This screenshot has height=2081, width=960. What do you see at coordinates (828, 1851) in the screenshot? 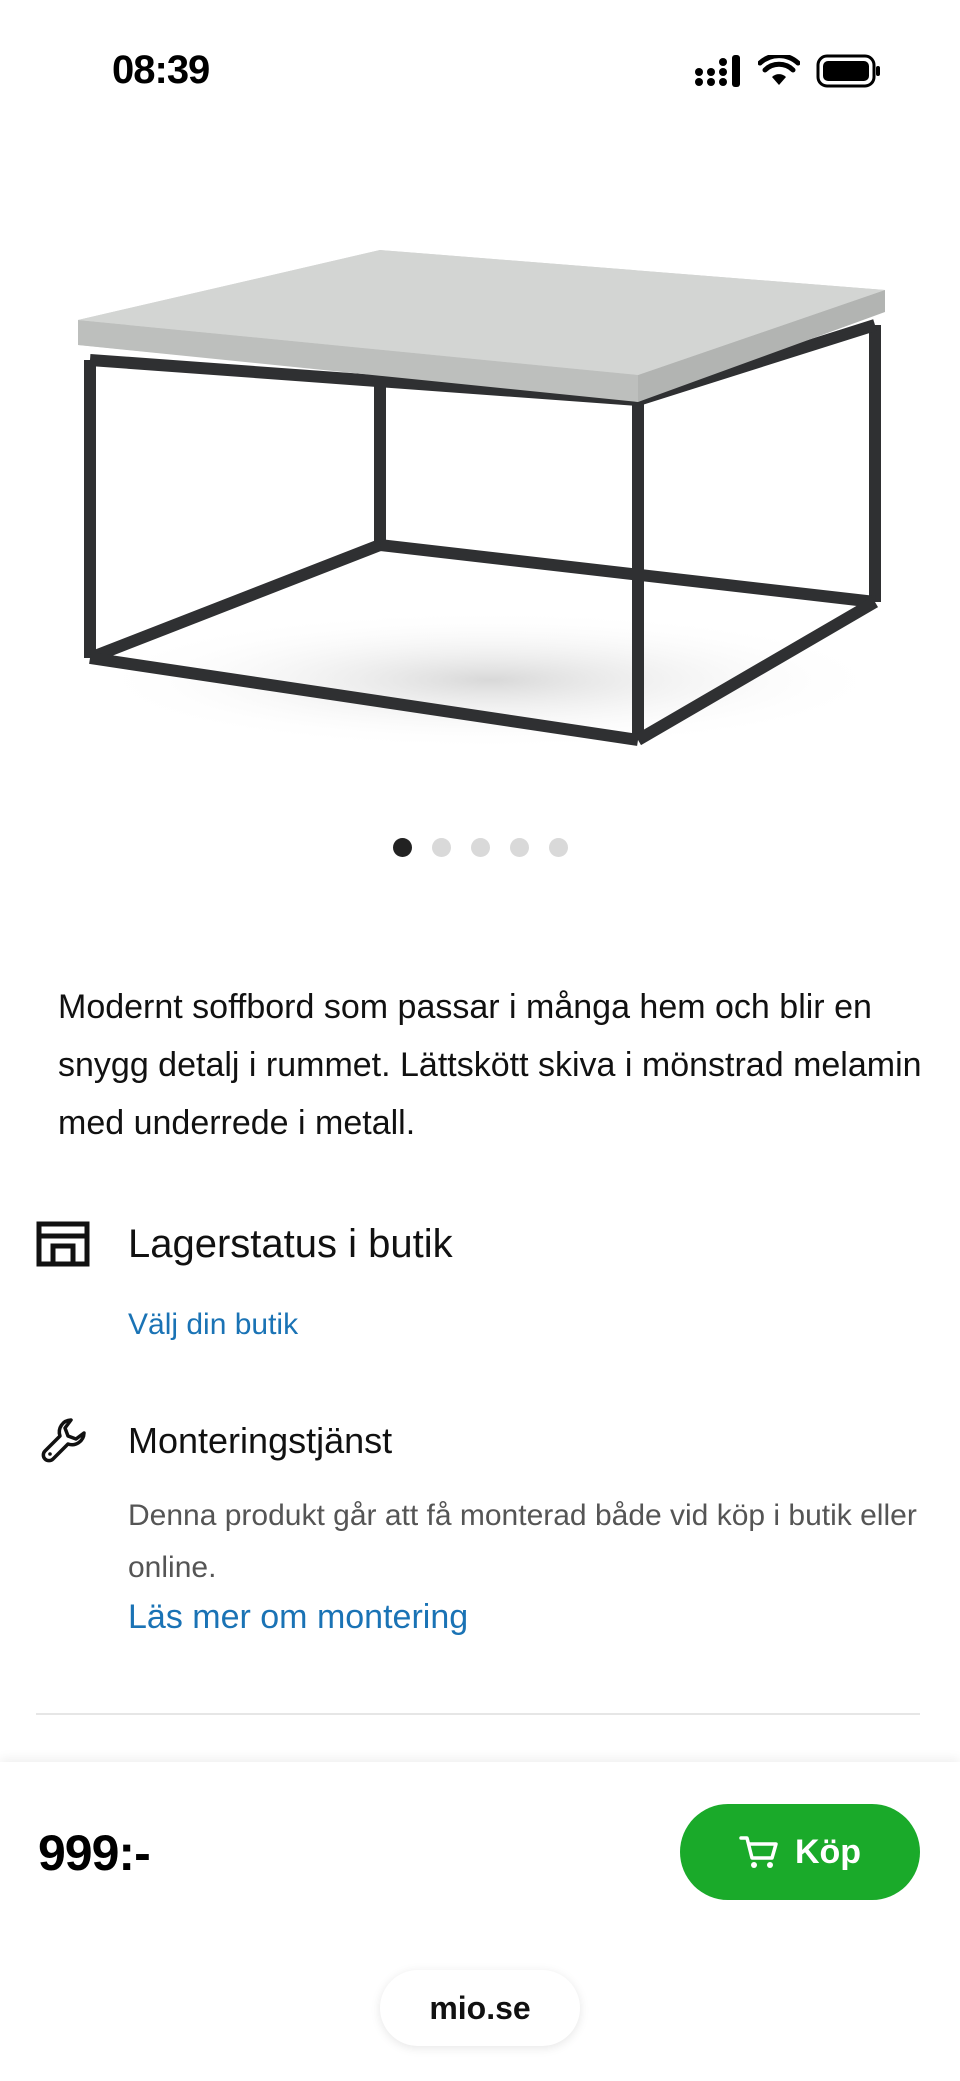
I see `buy-button-label: Köp` at bounding box center [828, 1851].